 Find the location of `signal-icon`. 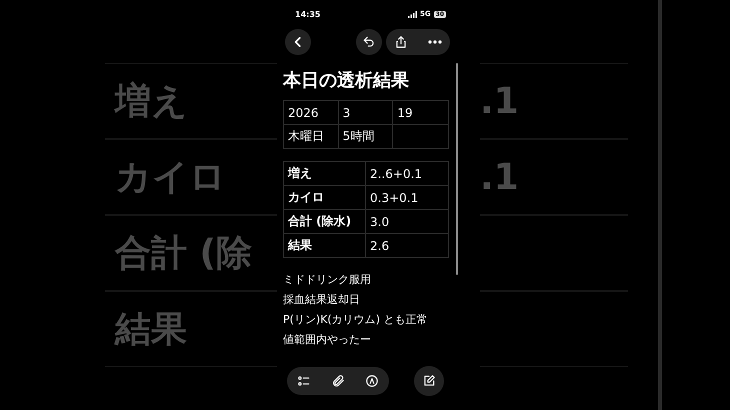

signal-icon is located at coordinates (413, 14).